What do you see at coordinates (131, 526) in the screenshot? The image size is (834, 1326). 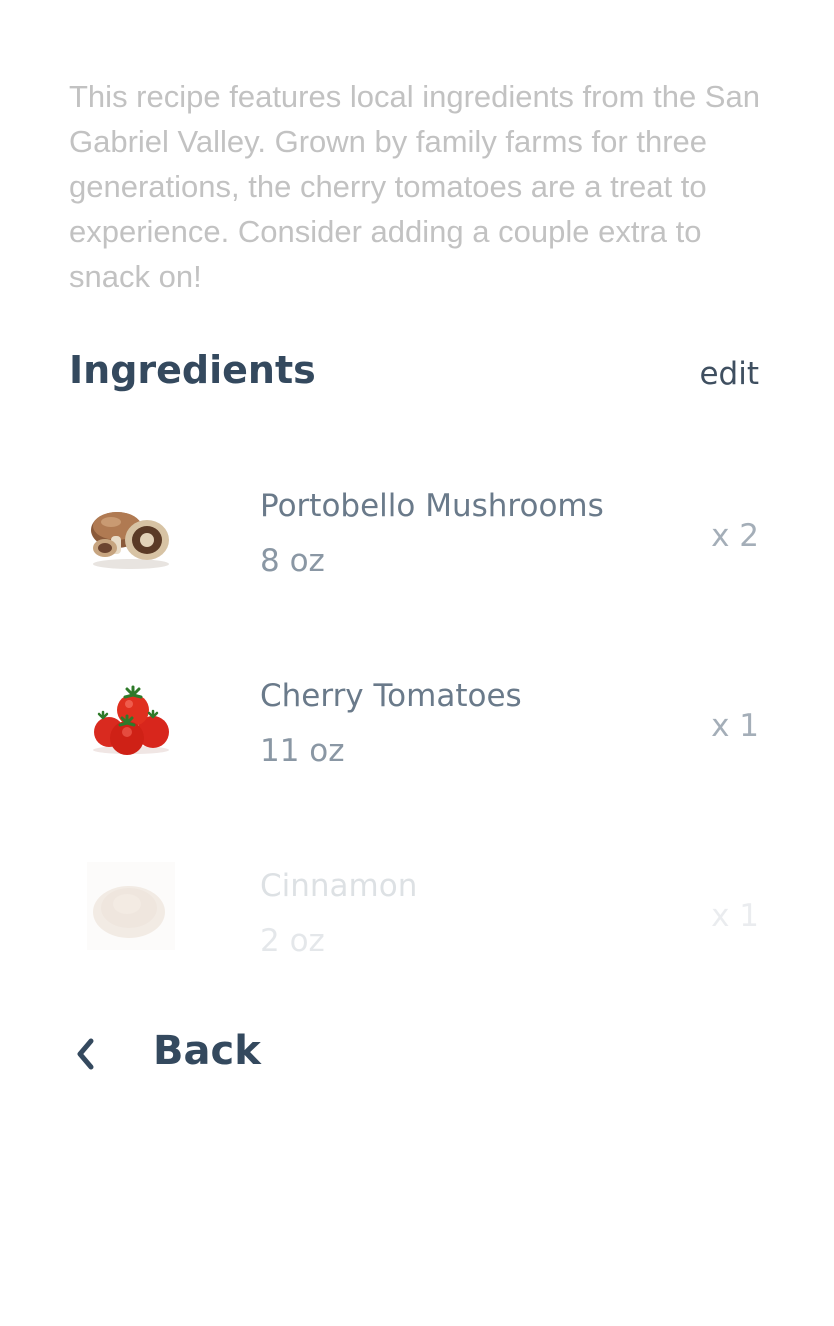 I see `mushroom-icon` at bounding box center [131, 526].